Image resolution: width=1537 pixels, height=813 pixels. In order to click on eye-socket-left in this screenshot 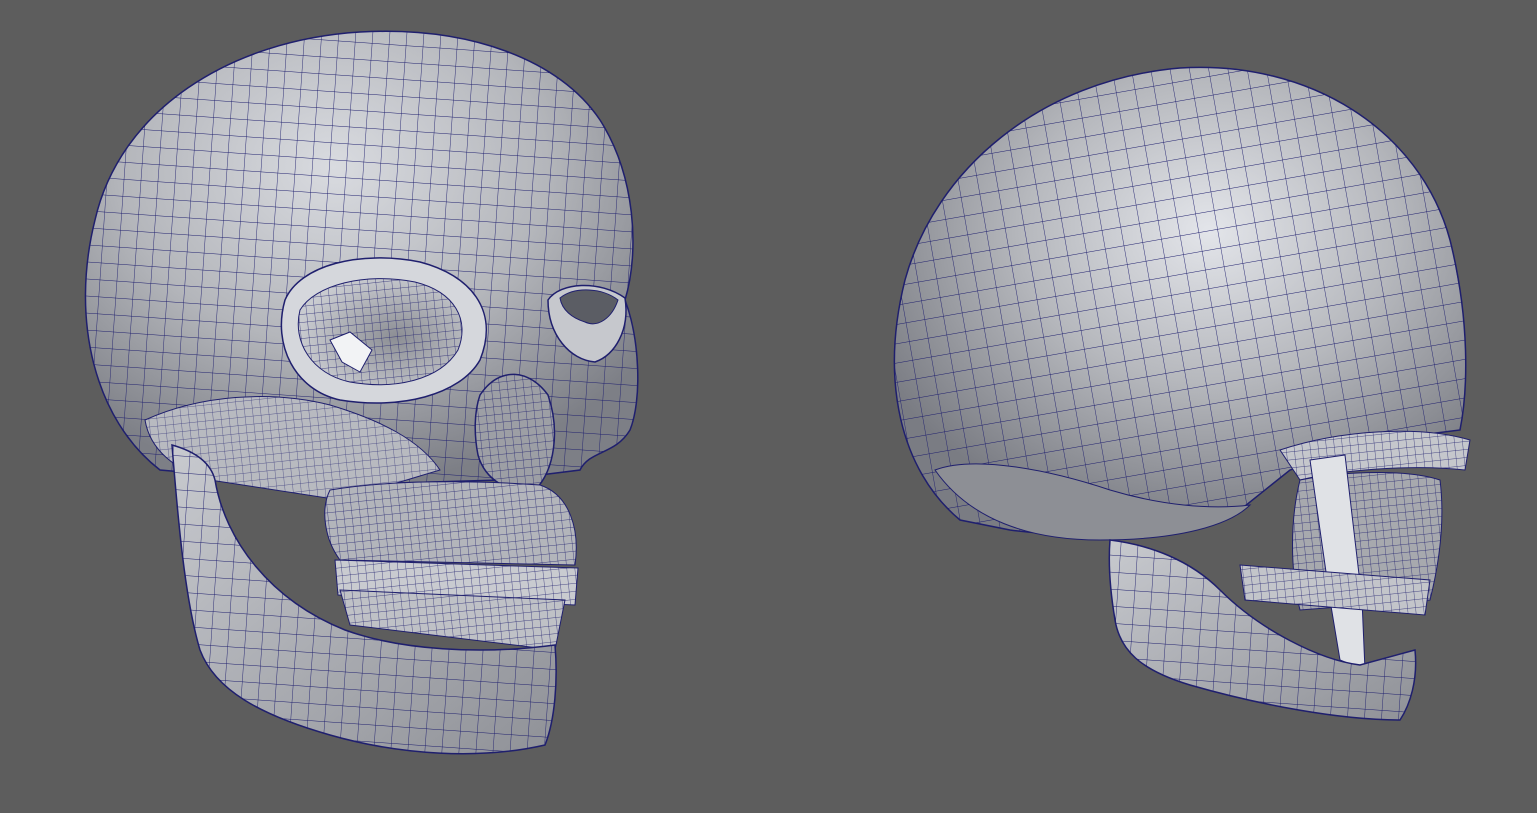, I will do `click(383, 330)`.